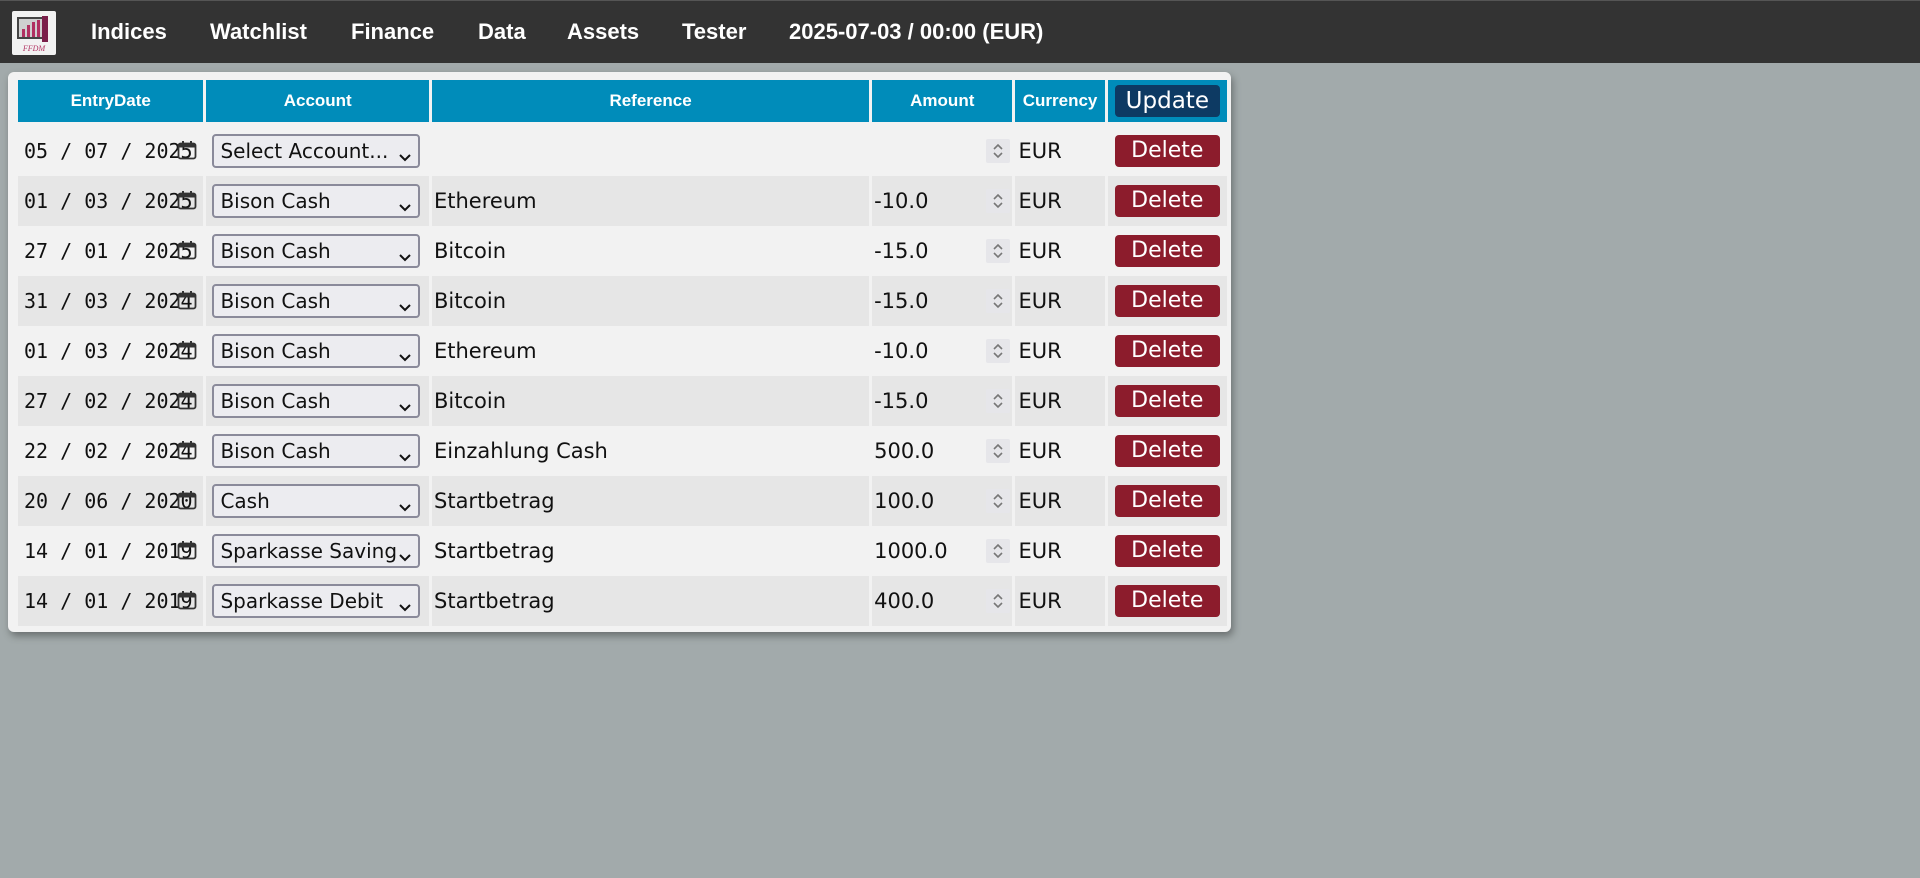 This screenshot has width=1920, height=878. I want to click on update-button: Update, so click(1167, 101).